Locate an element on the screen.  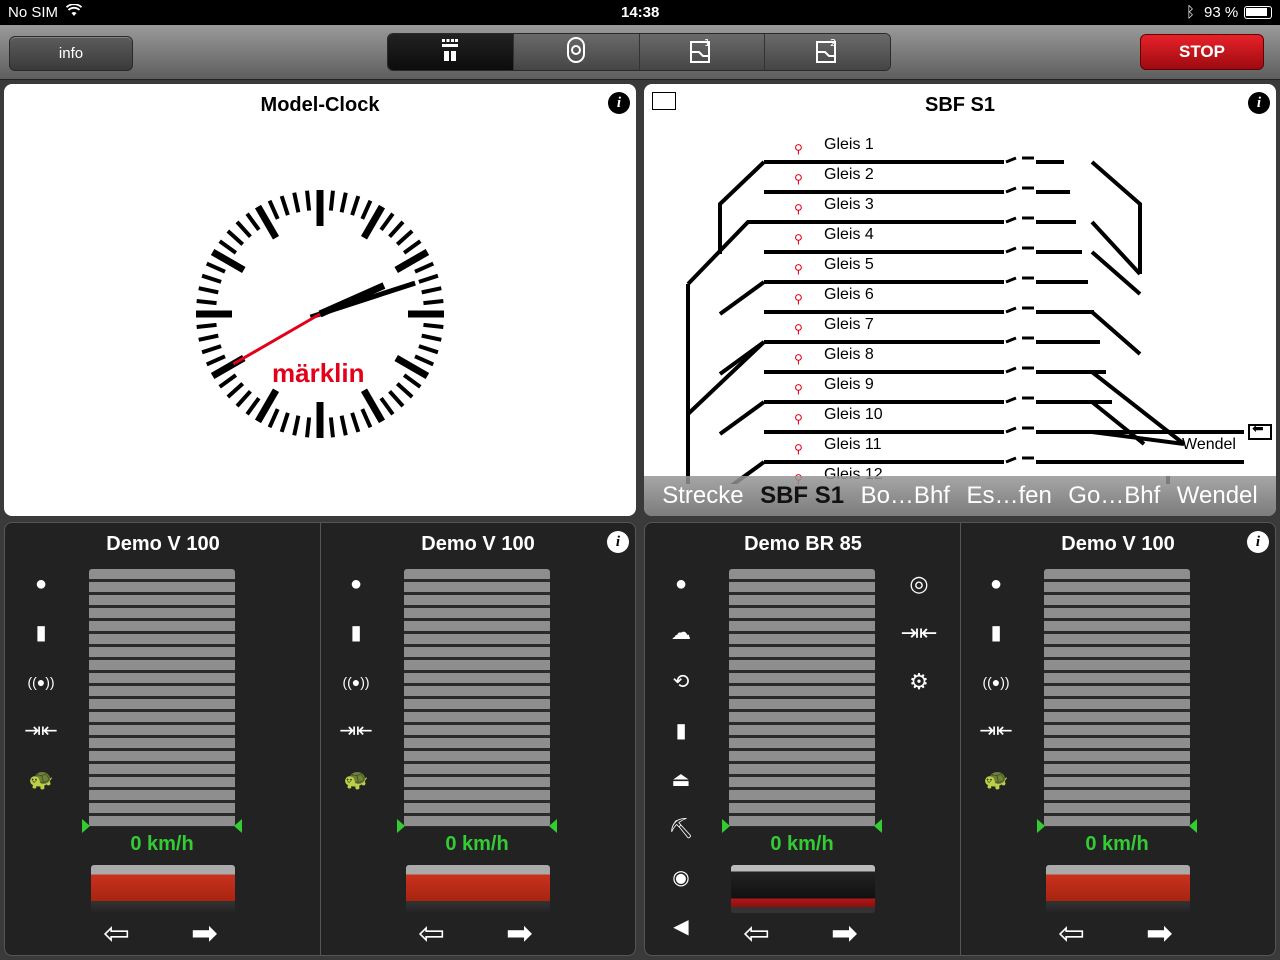
tab-strecke: Strecke is located at coordinates (702, 496).